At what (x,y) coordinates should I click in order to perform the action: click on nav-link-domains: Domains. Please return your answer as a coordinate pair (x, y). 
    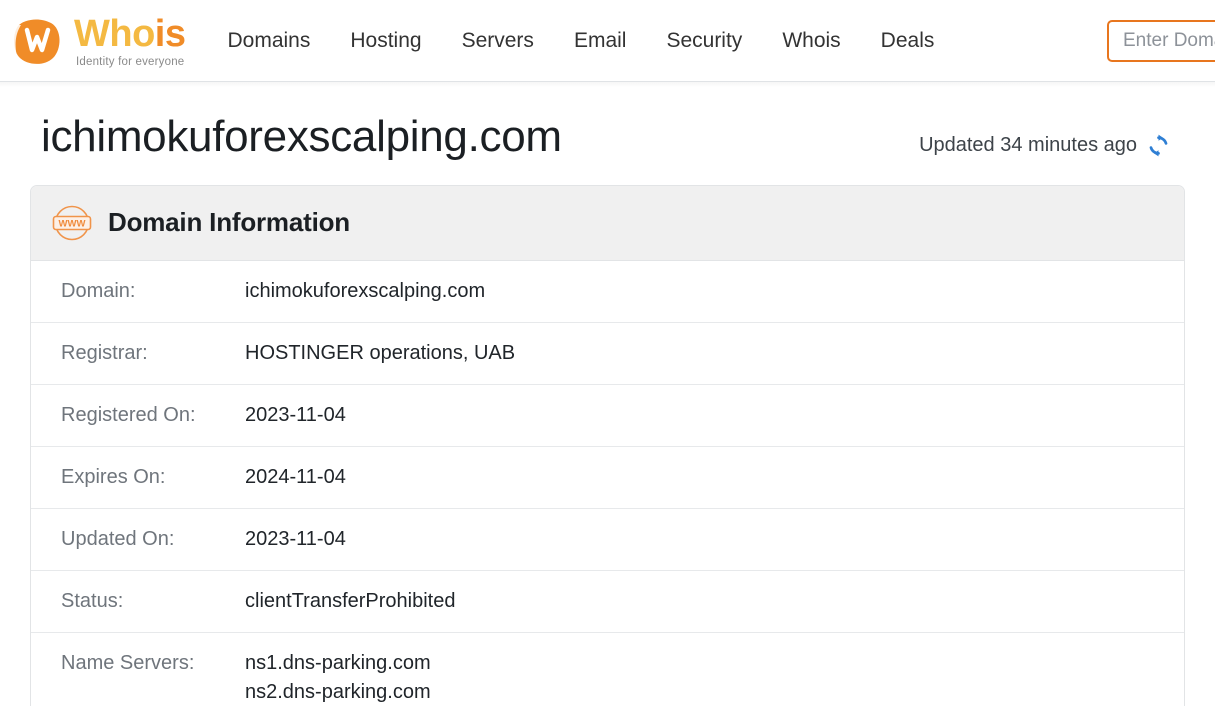
    Looking at the image, I should click on (269, 40).